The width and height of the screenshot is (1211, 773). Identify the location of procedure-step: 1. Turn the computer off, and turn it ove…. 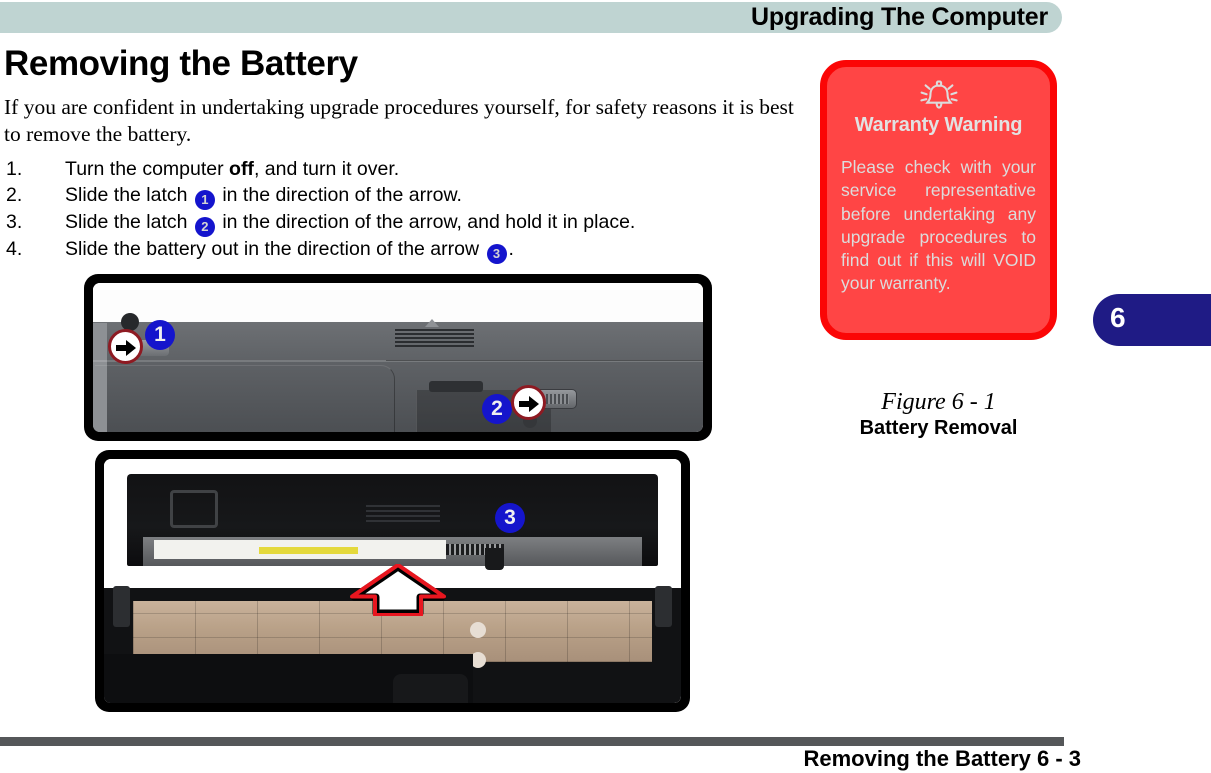
(404, 170).